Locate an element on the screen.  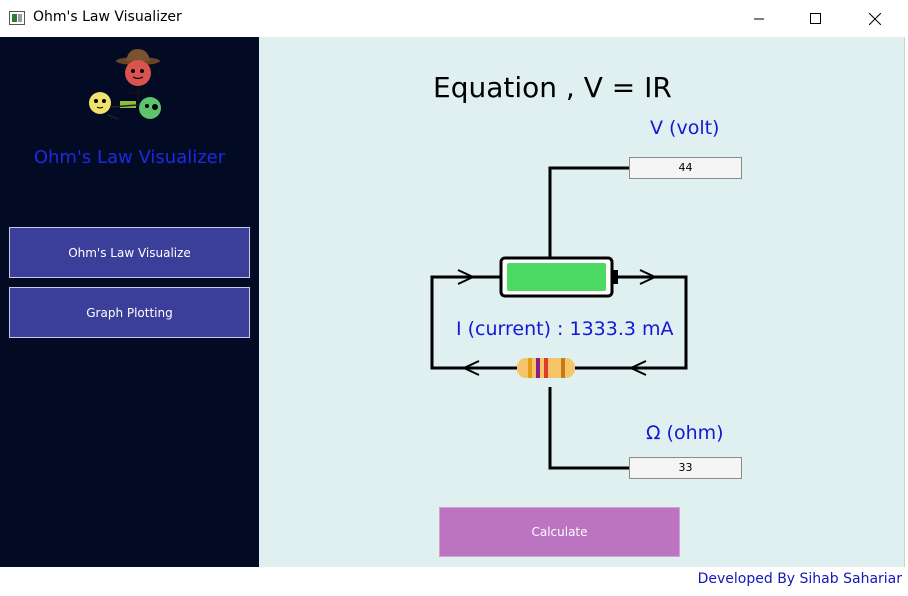
maximize-icon is located at coordinates (815, 18).